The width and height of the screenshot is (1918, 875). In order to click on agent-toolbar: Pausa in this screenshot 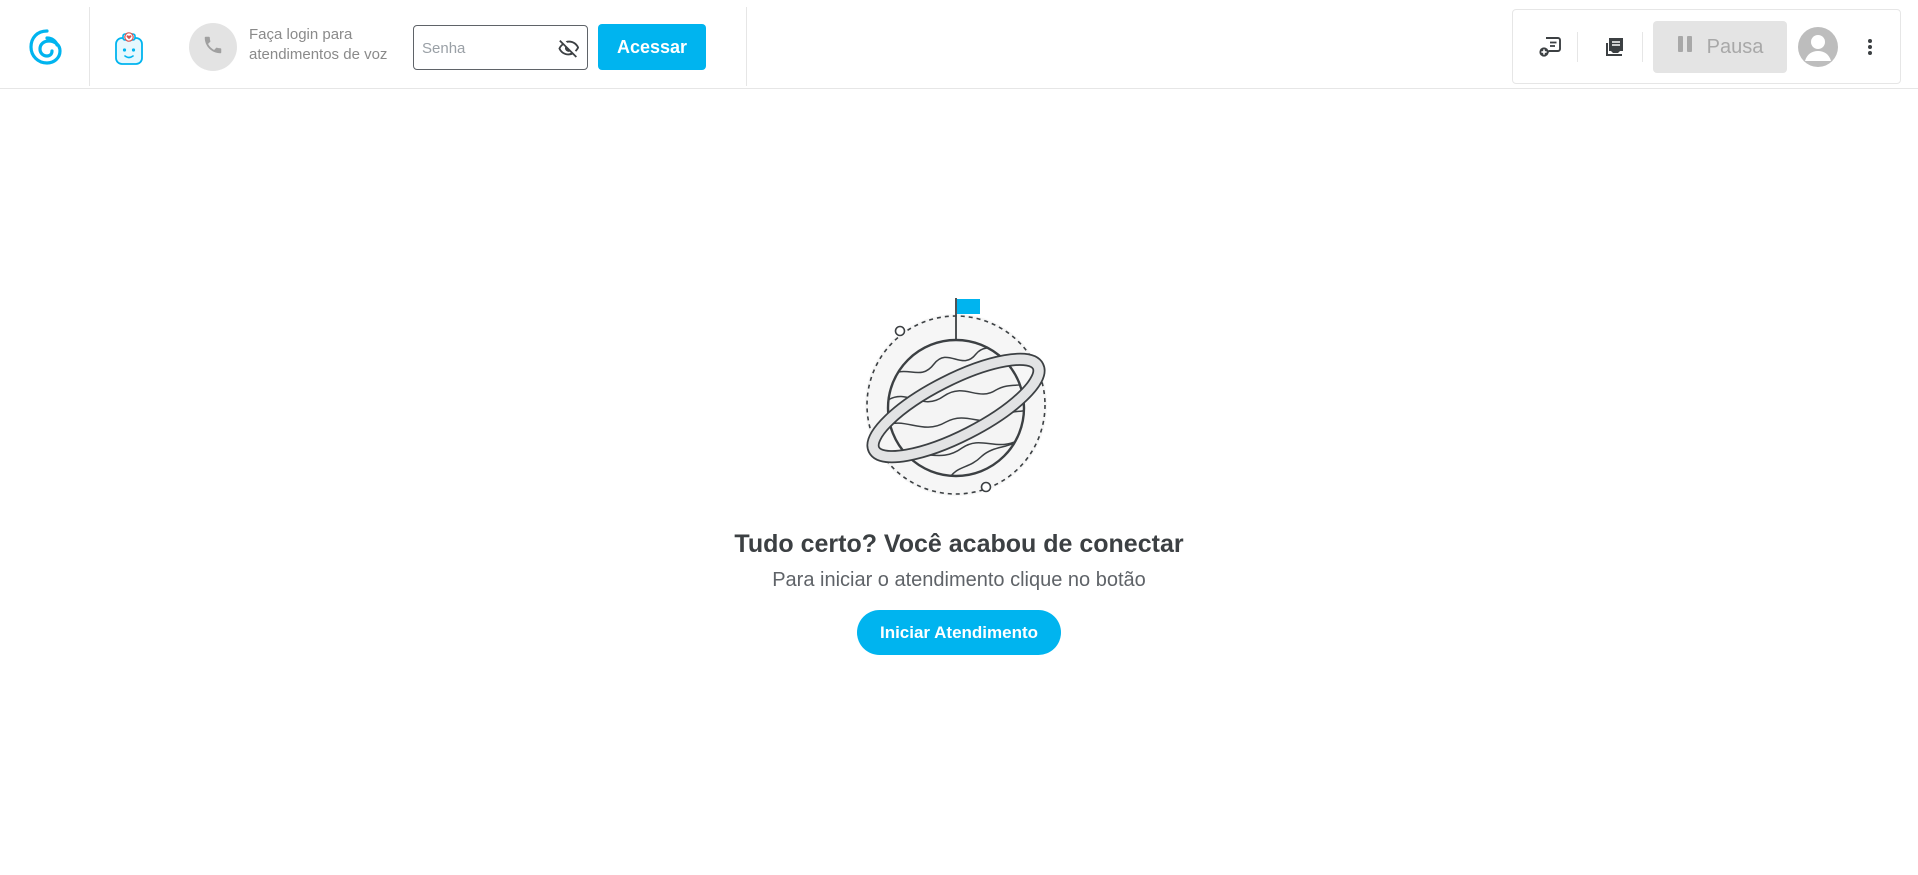, I will do `click(1706, 46)`.